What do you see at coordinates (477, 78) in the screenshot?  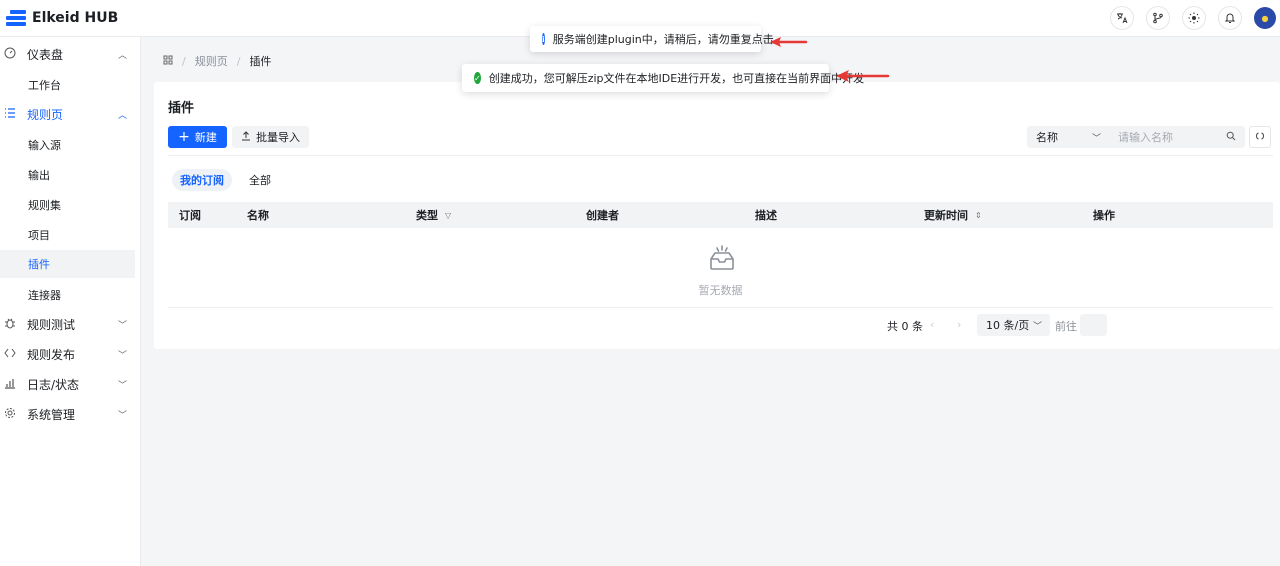 I see `check-icon: ✓` at bounding box center [477, 78].